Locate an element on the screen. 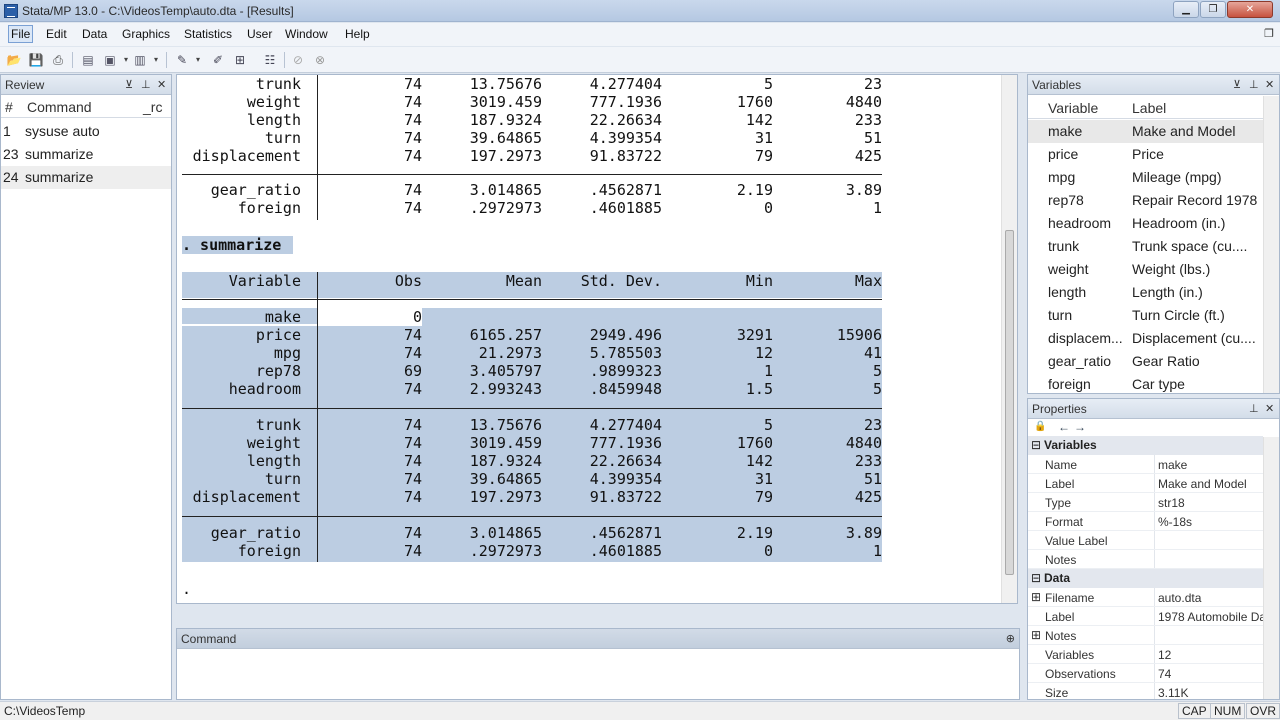 This screenshot has height=720, width=1280. variables-col-label: Label is located at coordinates (1149, 108).